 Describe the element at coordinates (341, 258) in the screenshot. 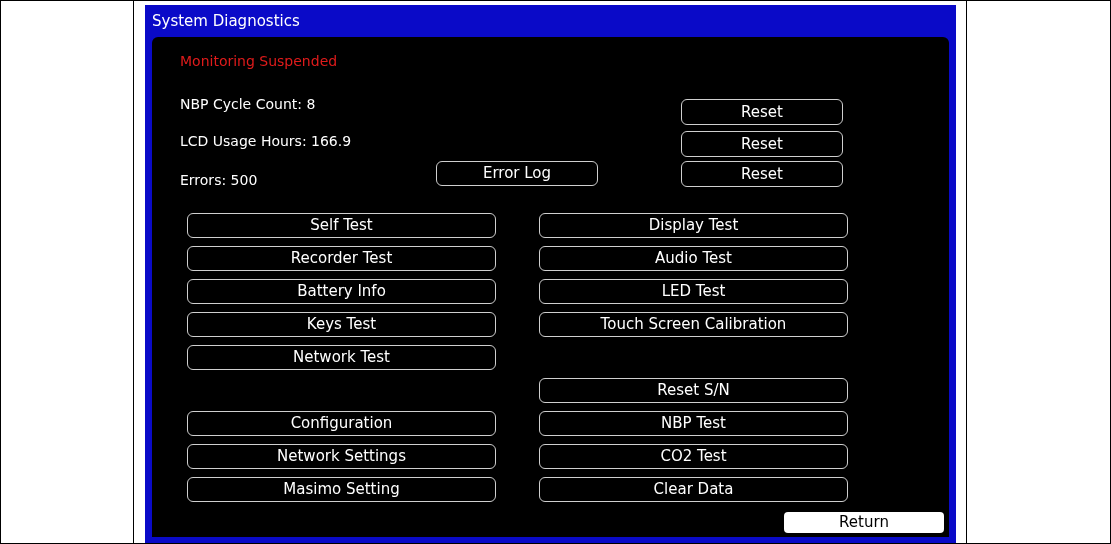

I see `menu-button: Recorder Test` at that location.